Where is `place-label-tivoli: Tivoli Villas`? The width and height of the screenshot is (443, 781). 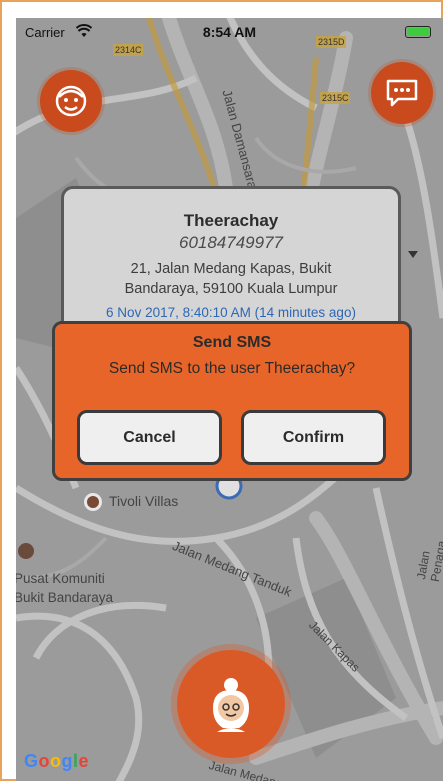
place-label-tivoli: Tivoli Villas is located at coordinates (143, 501).